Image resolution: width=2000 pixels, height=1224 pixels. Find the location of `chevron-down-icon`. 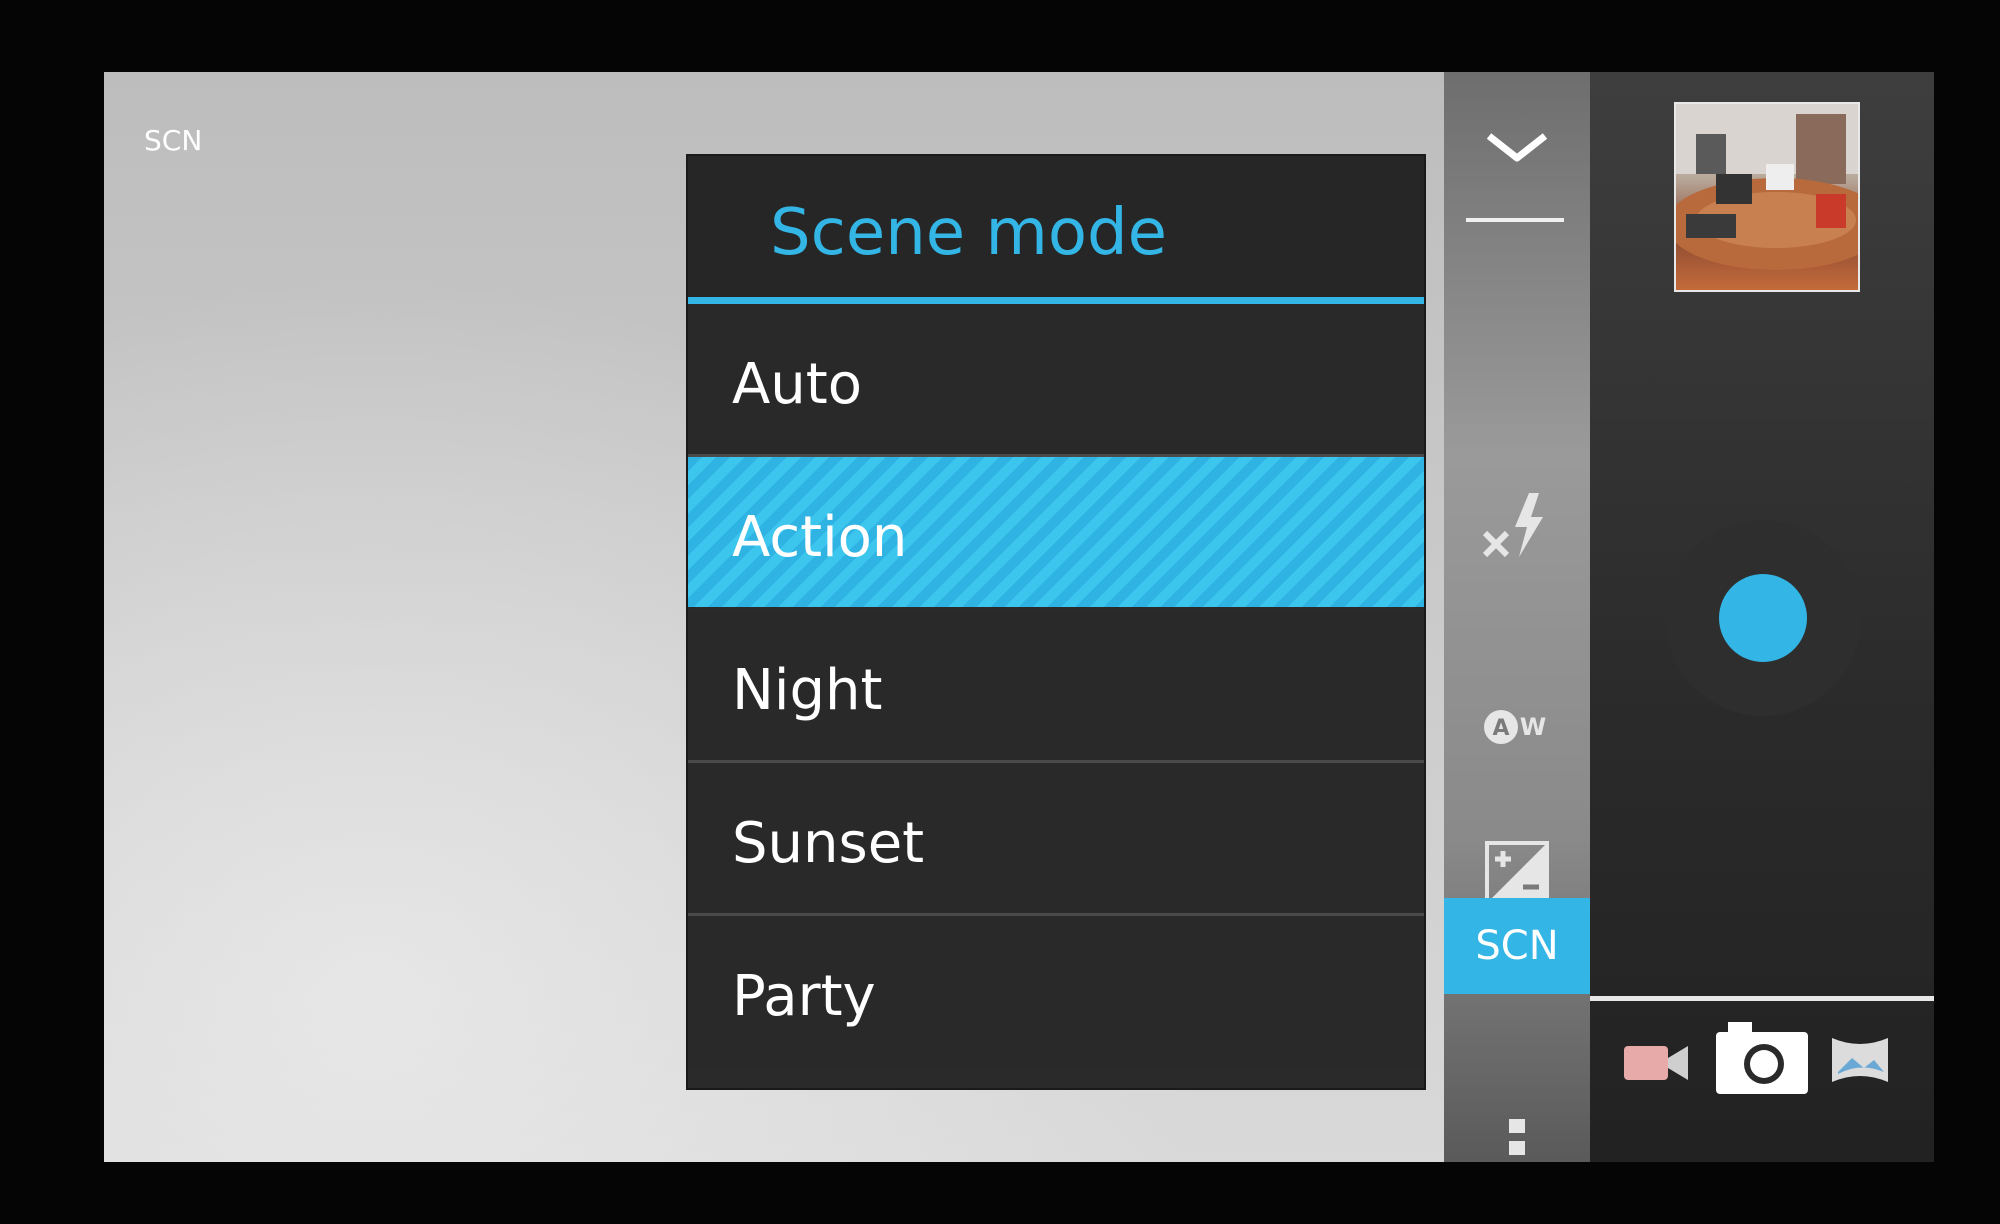

chevron-down-icon is located at coordinates (1517, 147).